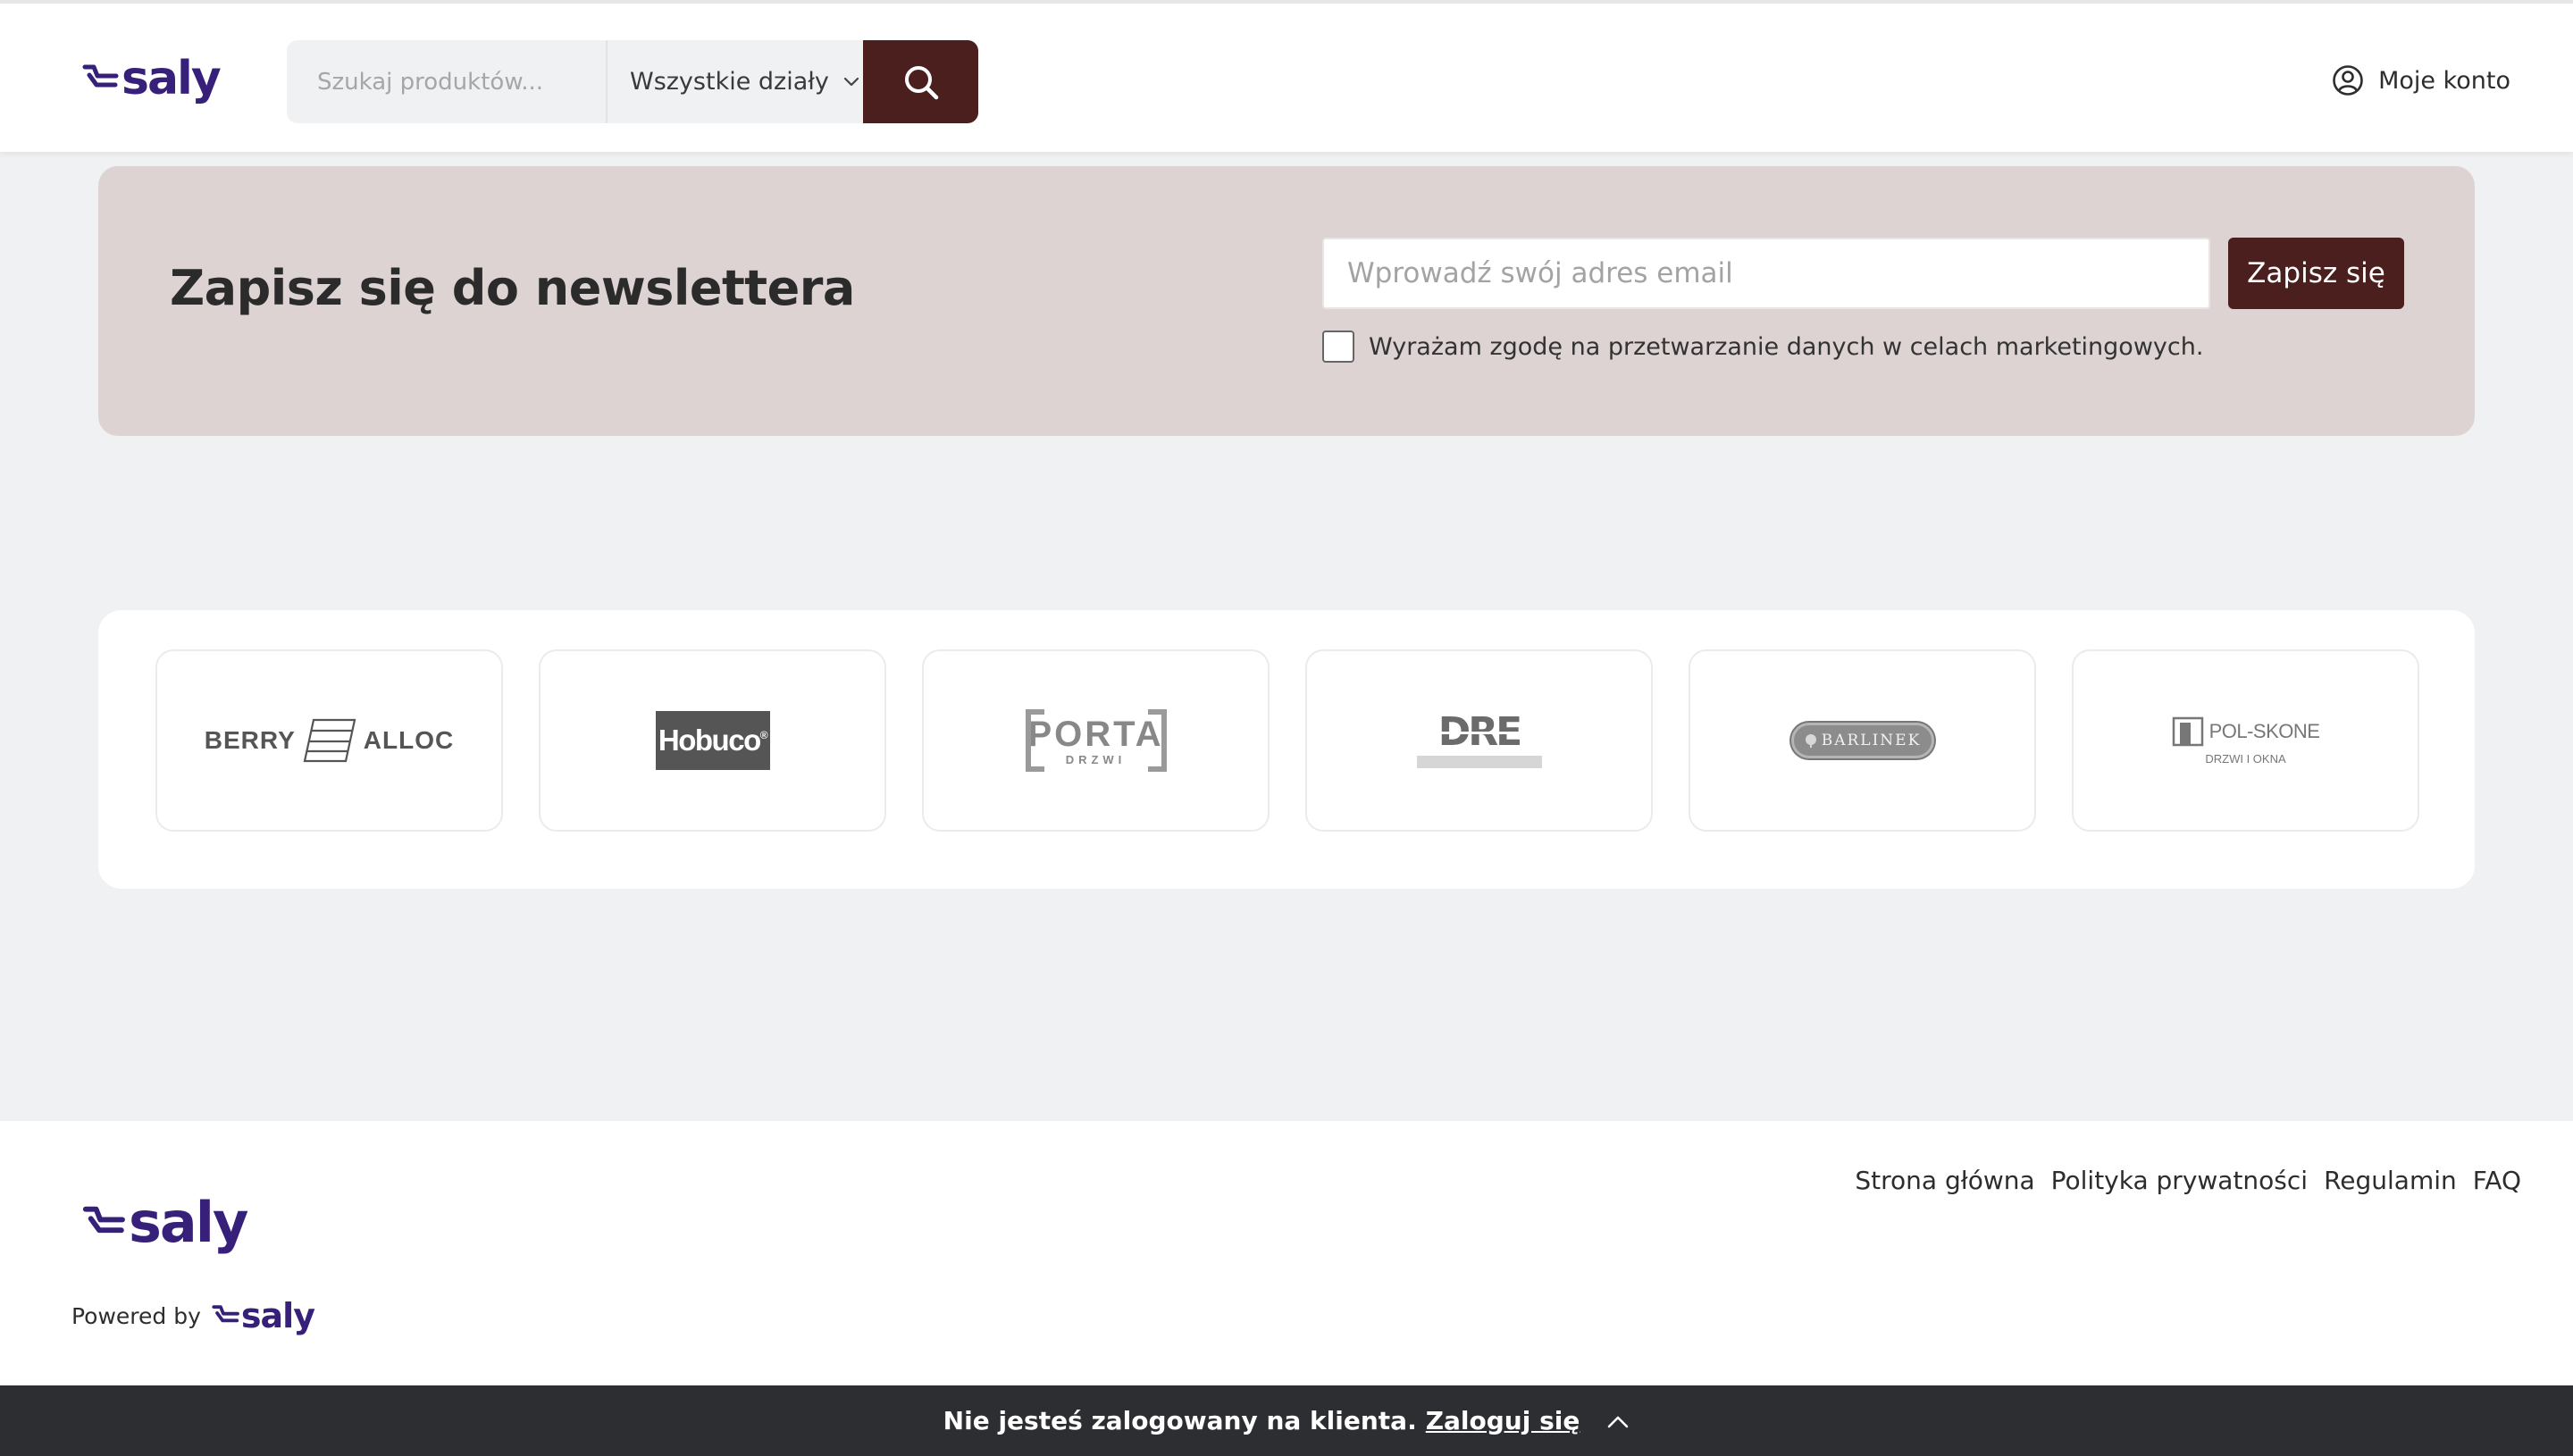 The image size is (2573, 1456). I want to click on barlinek-logo-text: BARLINEK, so click(1871, 740).